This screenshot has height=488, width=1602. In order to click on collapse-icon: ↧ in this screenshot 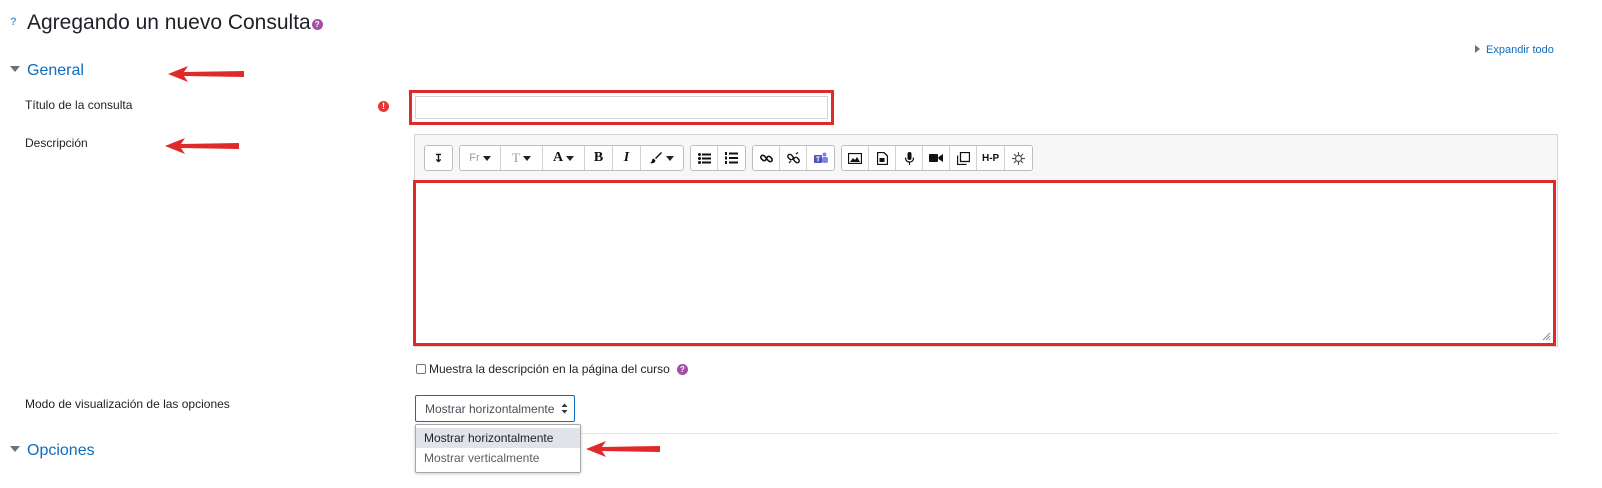, I will do `click(438, 158)`.